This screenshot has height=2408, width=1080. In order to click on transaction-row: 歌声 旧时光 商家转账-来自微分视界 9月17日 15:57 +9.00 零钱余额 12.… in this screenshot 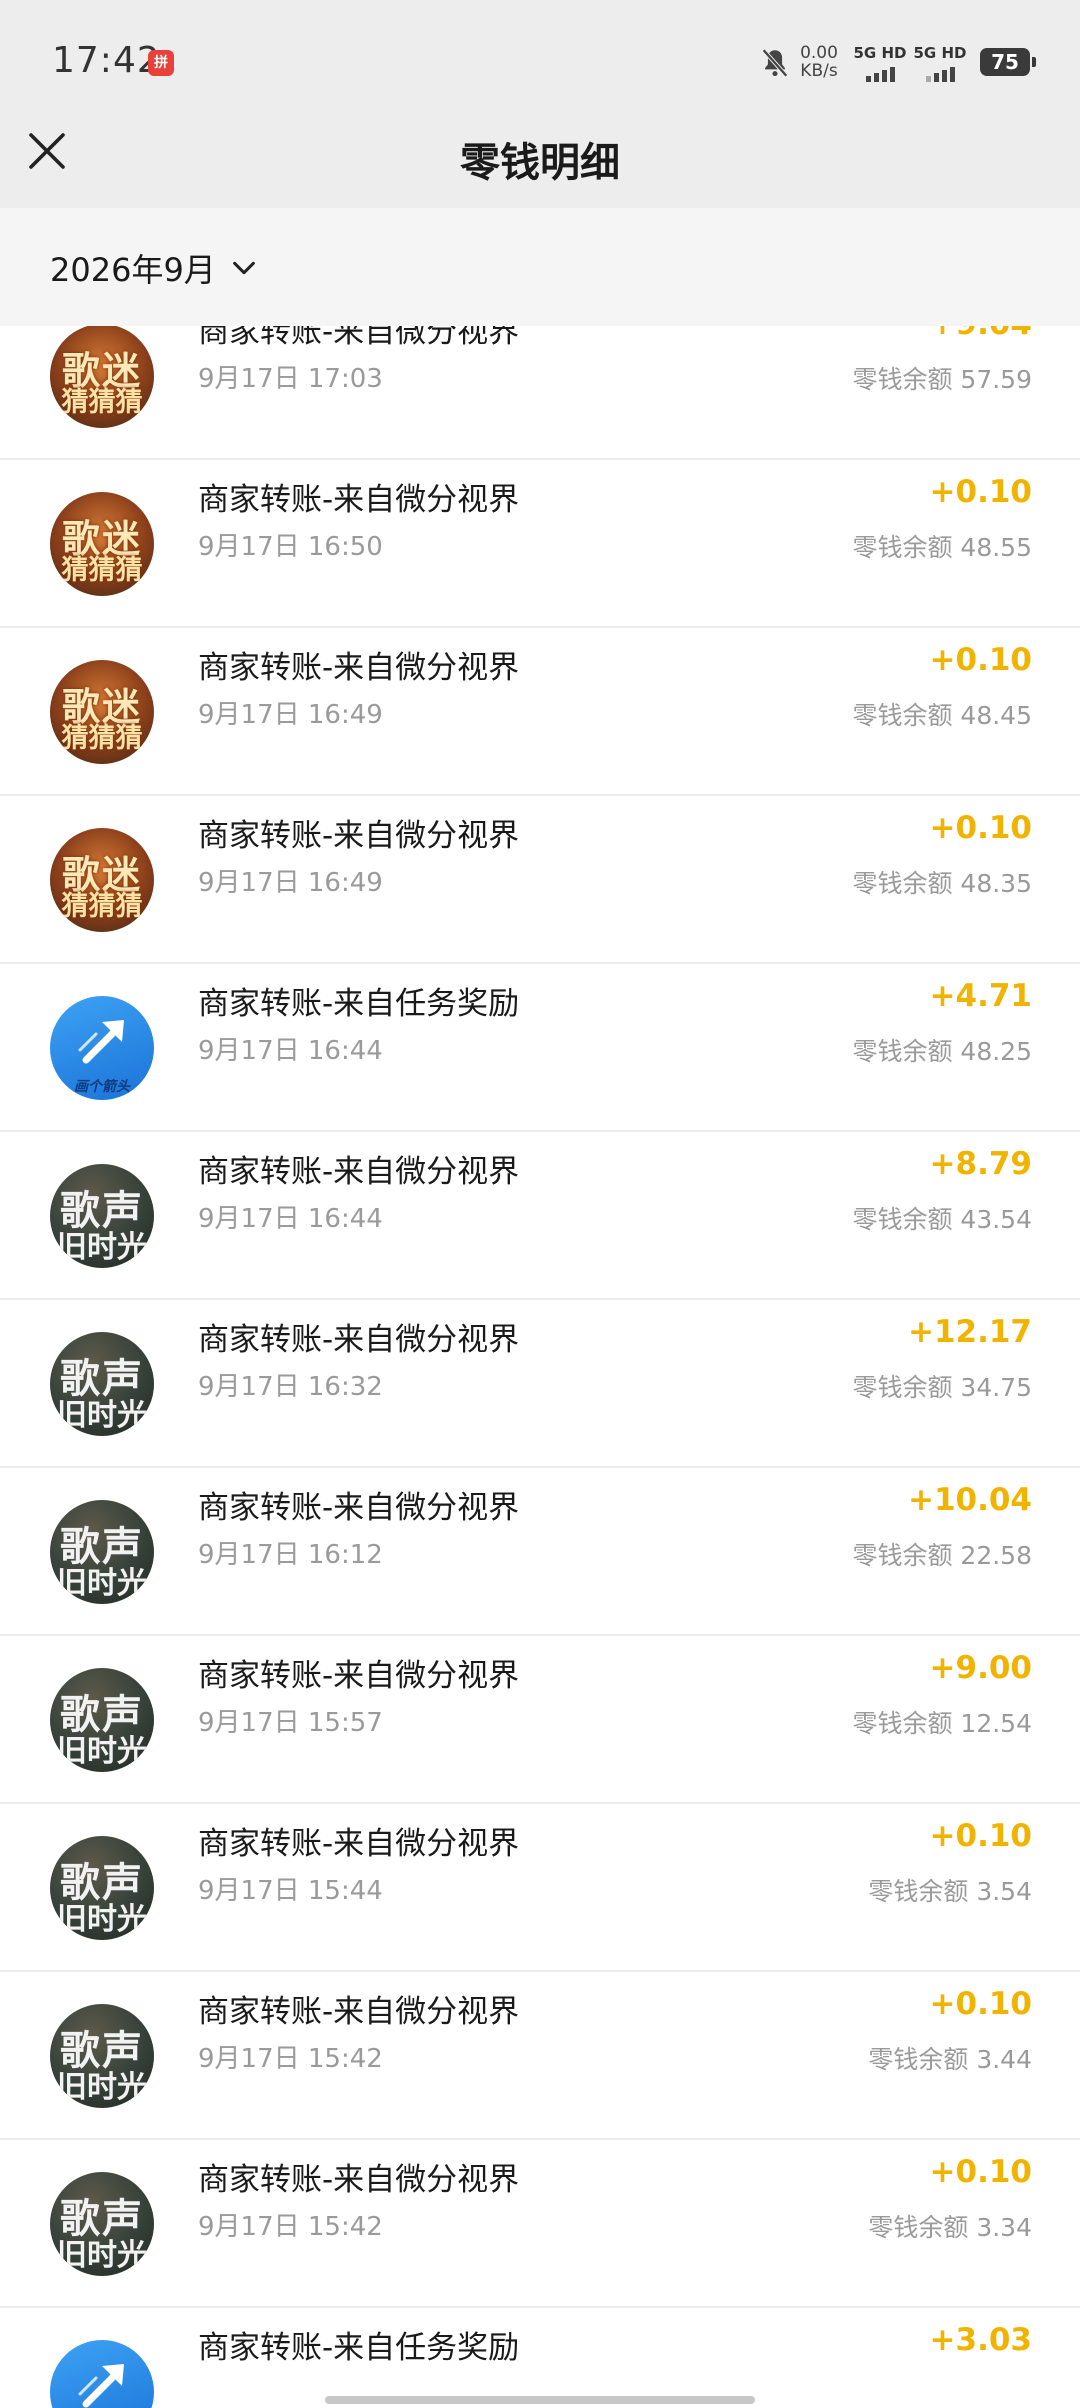, I will do `click(540, 1720)`.